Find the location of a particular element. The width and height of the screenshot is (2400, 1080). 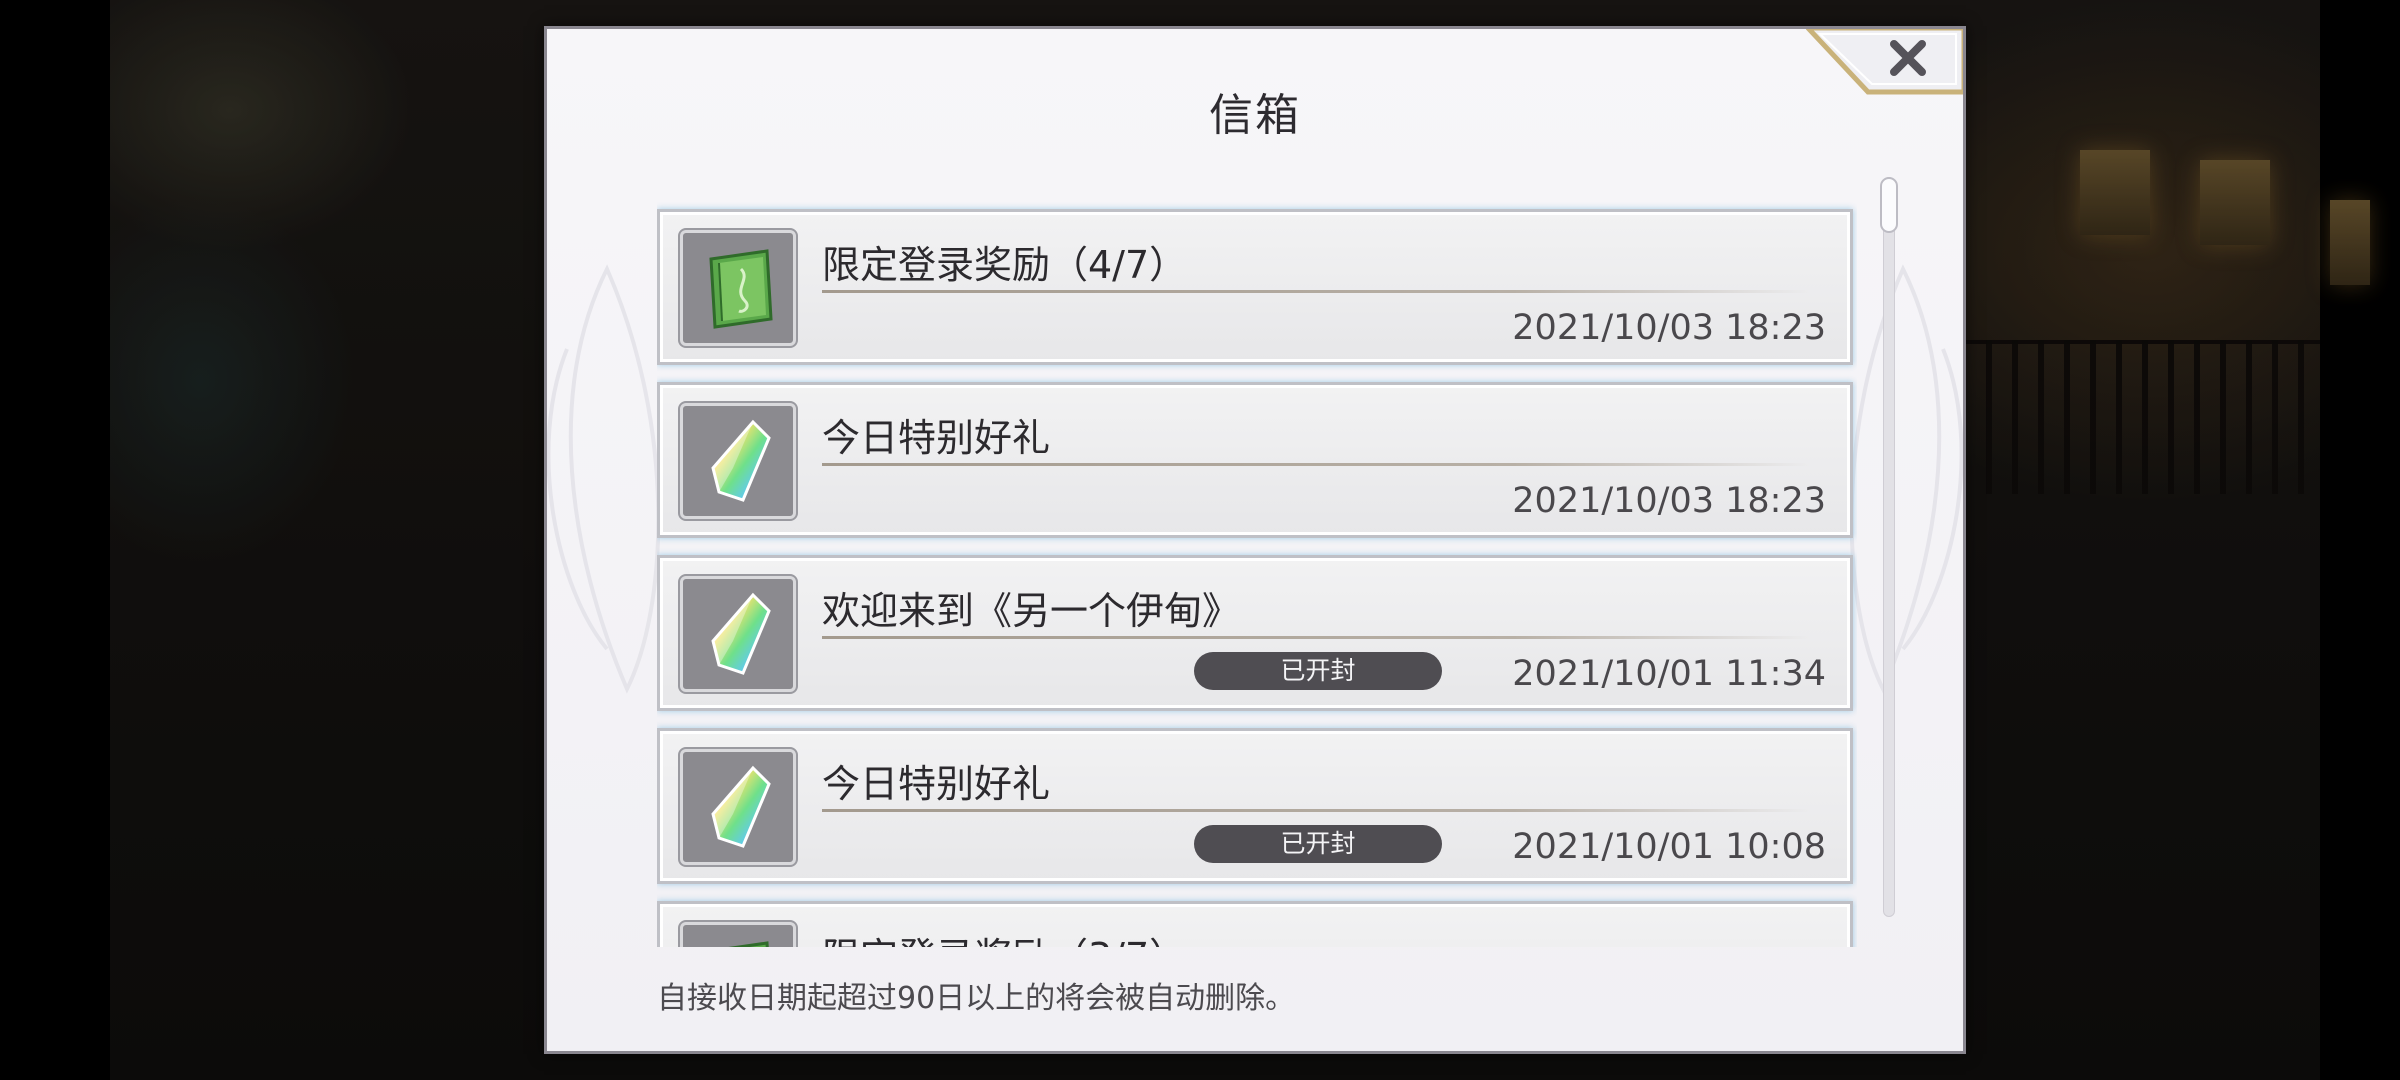

close-icon is located at coordinates (1908, 58).